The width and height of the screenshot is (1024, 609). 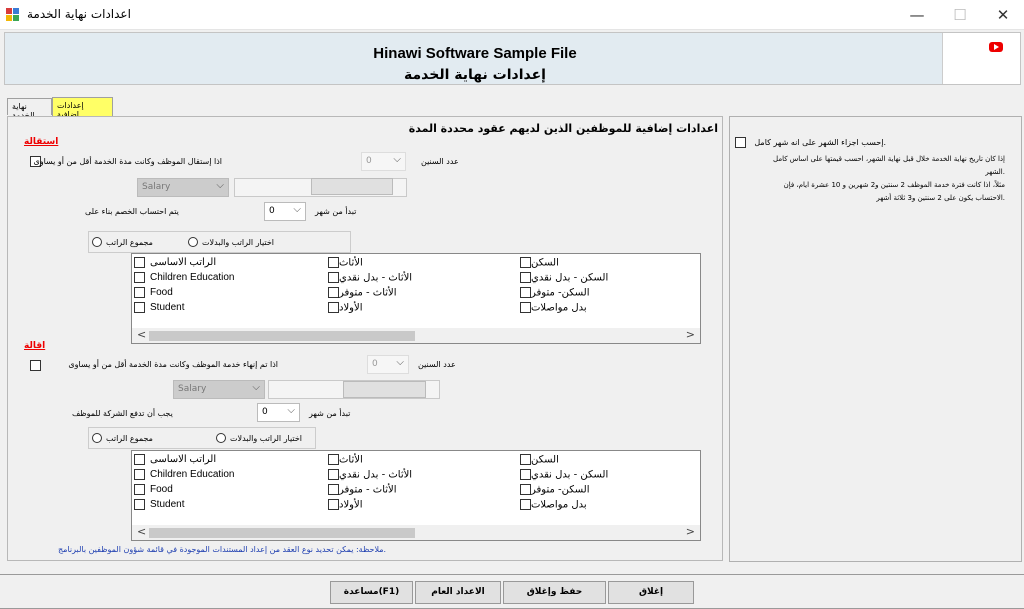 I want to click on resignation-radio-total, so click(x=97, y=242).